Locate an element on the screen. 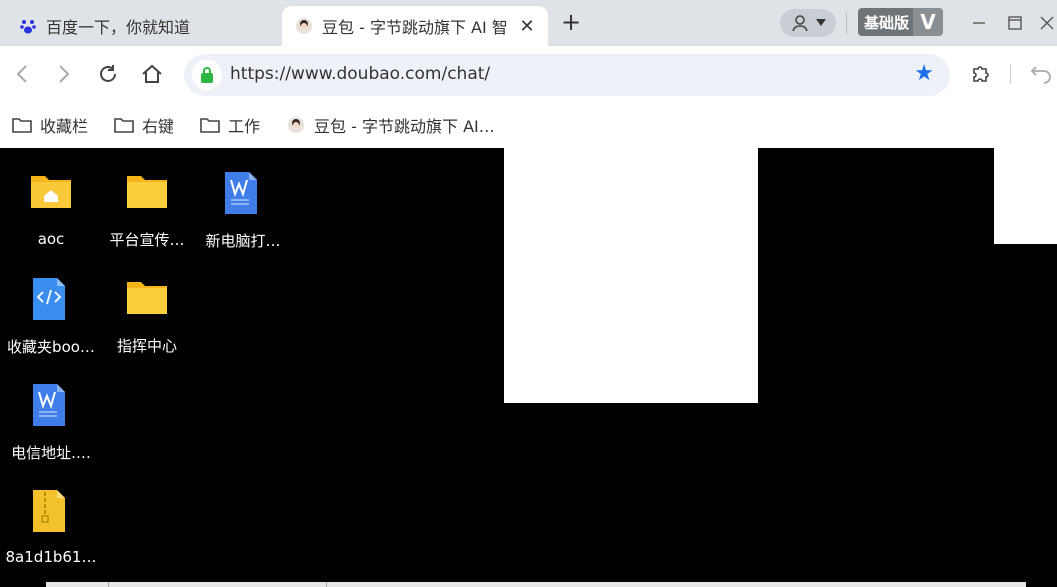 This screenshot has width=1057, height=587. home-icon is located at coordinates (152, 73).